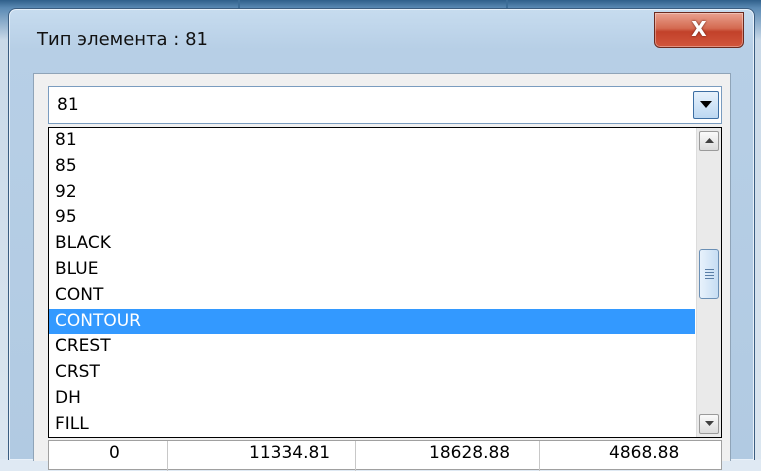 The height and width of the screenshot is (471, 761). I want to click on scroll-up-button, so click(709, 141).